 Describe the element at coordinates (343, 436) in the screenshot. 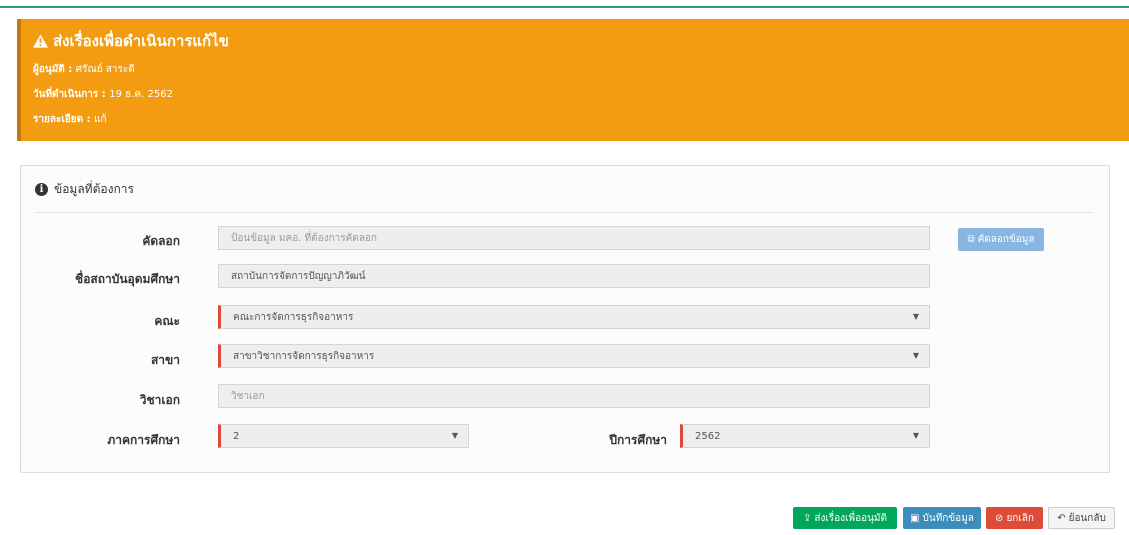

I see `semester-select: 2 ▼` at that location.